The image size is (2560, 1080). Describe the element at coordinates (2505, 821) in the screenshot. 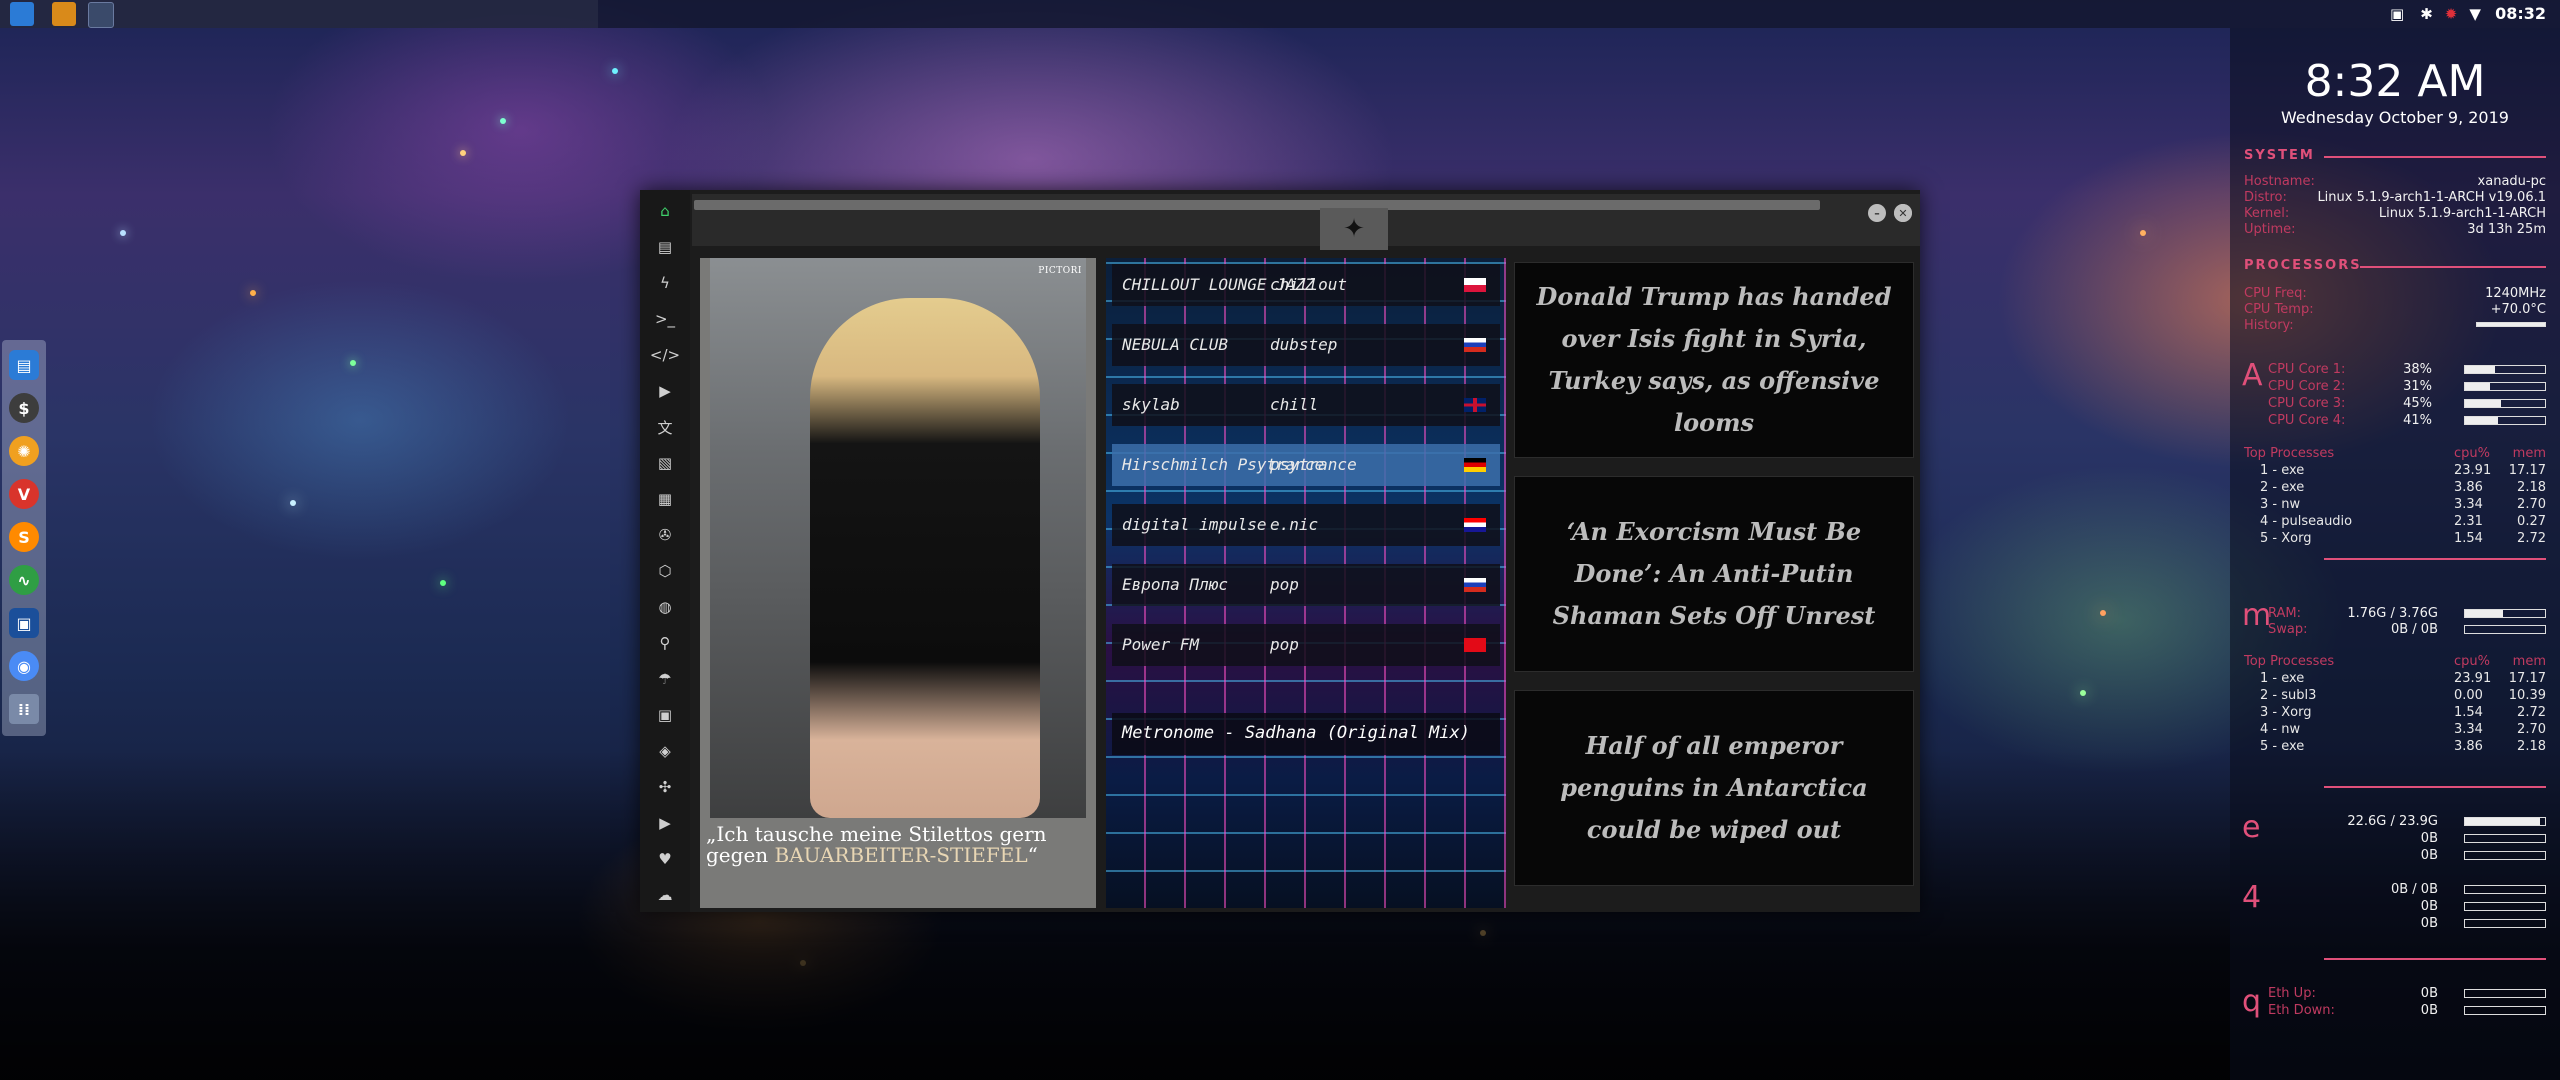

I see `disk-root-bar` at that location.